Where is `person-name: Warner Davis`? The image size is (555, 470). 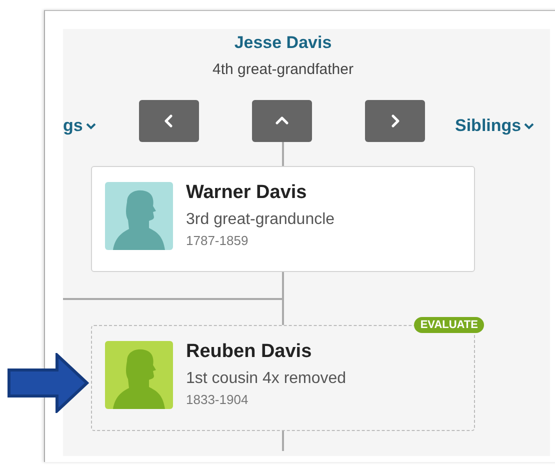 person-name: Warner Davis is located at coordinates (247, 193).